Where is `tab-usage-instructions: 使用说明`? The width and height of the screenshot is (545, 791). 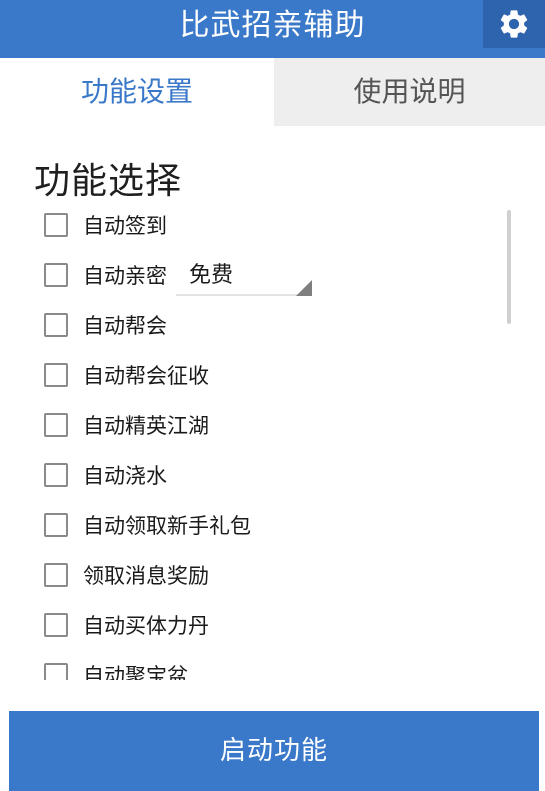
tab-usage-instructions: 使用说明 is located at coordinates (409, 92).